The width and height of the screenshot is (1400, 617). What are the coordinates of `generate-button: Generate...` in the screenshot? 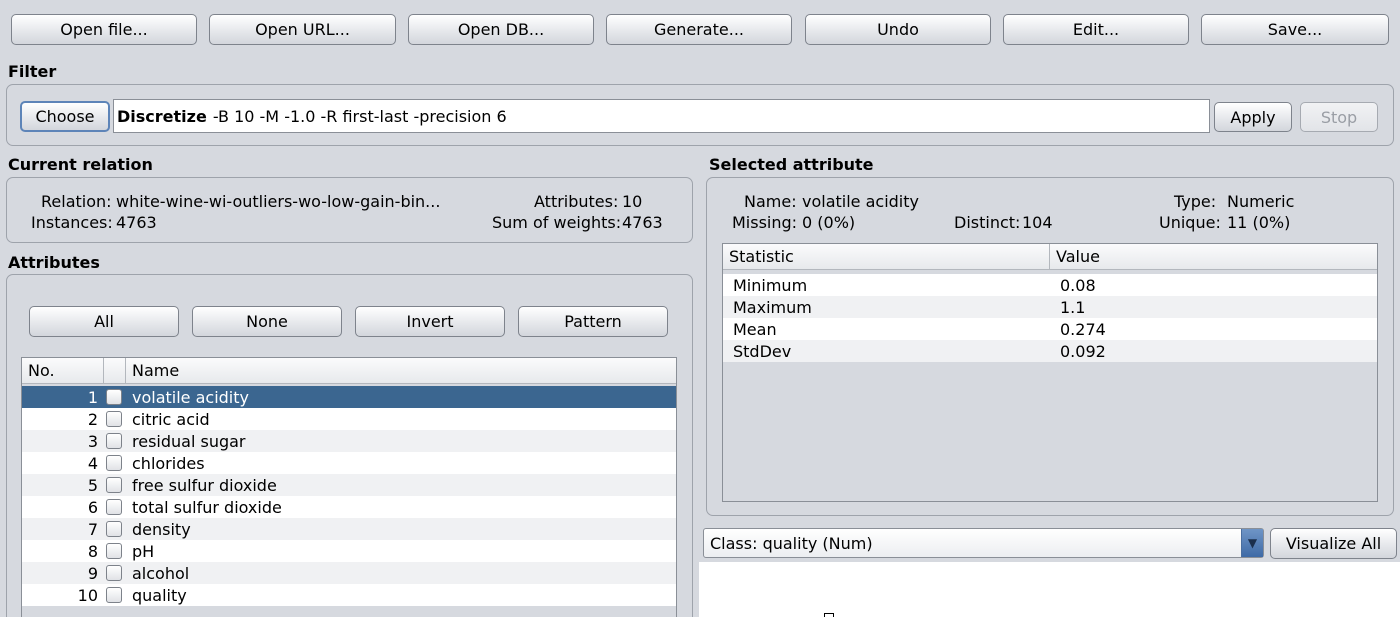 It's located at (699, 29).